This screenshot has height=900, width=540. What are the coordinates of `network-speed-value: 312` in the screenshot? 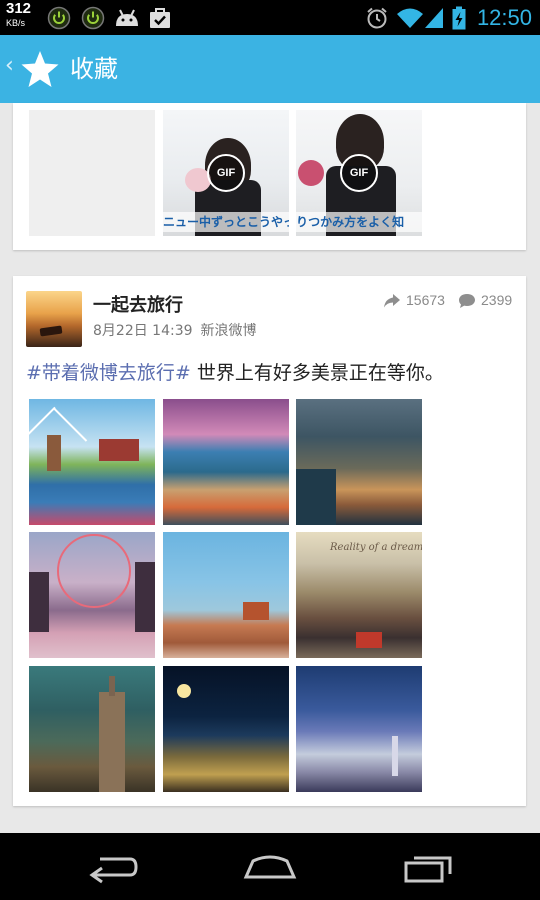 It's located at (19, 8).